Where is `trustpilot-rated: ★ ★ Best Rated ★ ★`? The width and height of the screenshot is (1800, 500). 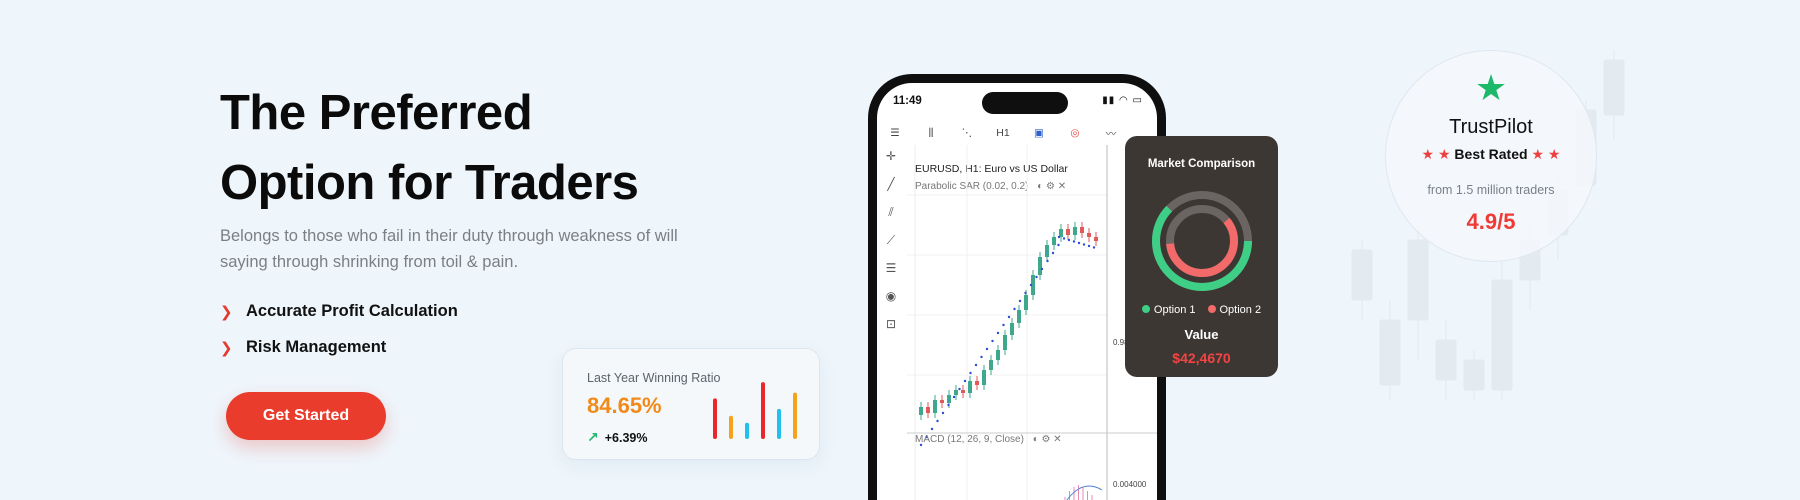
trustpilot-rated: ★ ★ Best Rated ★ ★ is located at coordinates (1491, 154).